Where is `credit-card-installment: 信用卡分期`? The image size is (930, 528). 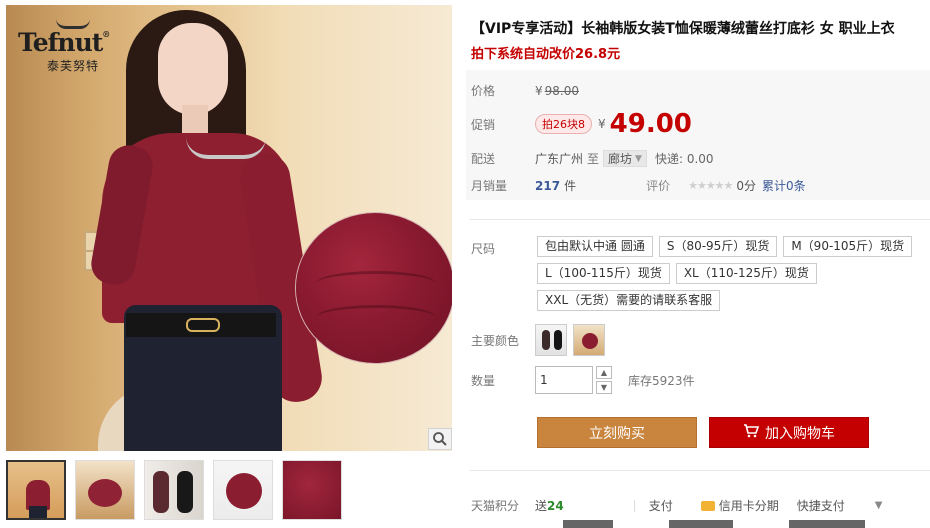 credit-card-installment: 信用卡分期 is located at coordinates (749, 505).